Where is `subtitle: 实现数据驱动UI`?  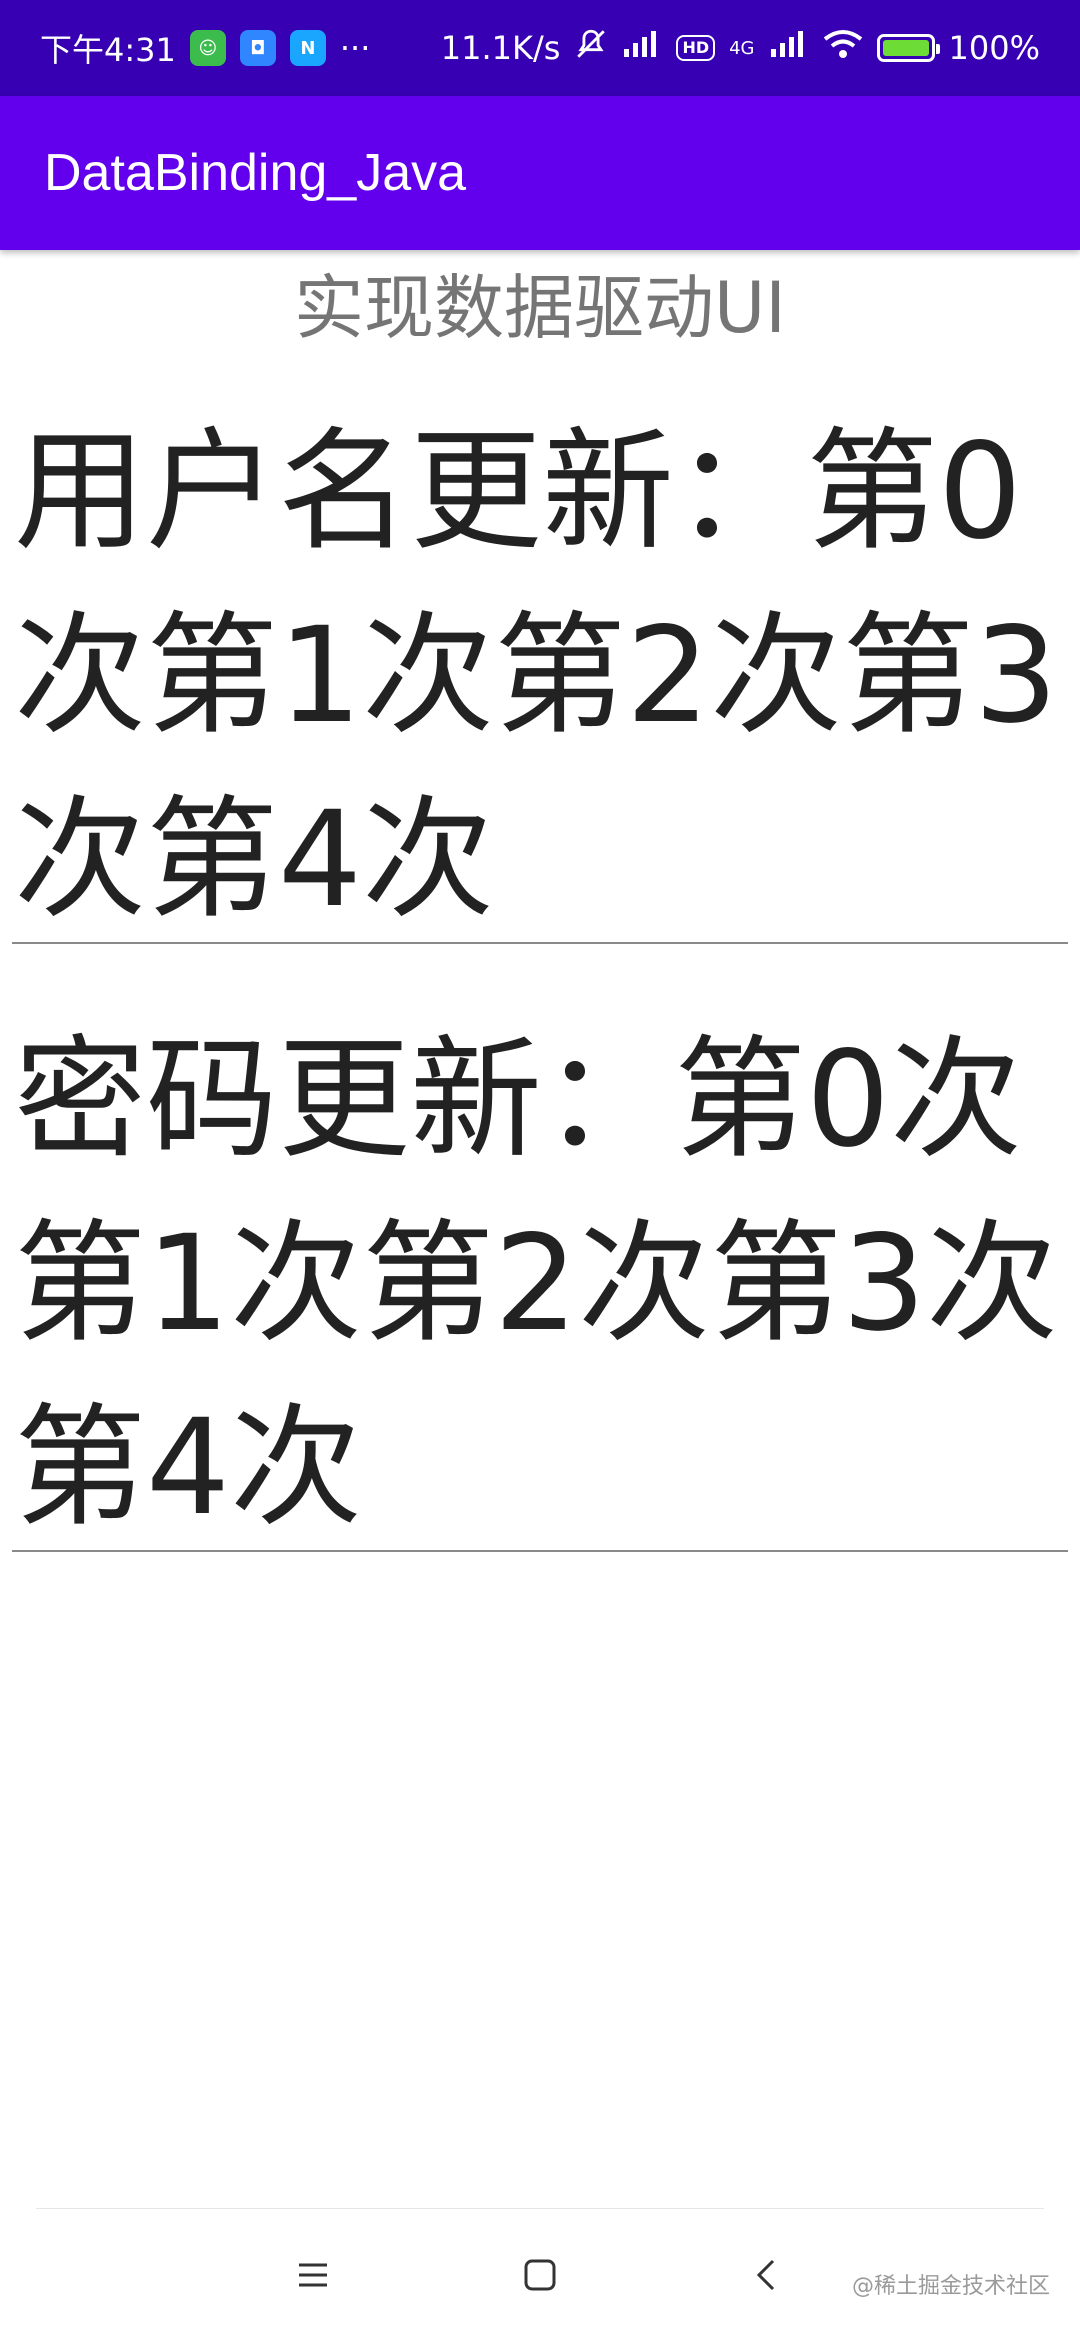
subtitle: 实现数据驱动UI is located at coordinates (540, 308).